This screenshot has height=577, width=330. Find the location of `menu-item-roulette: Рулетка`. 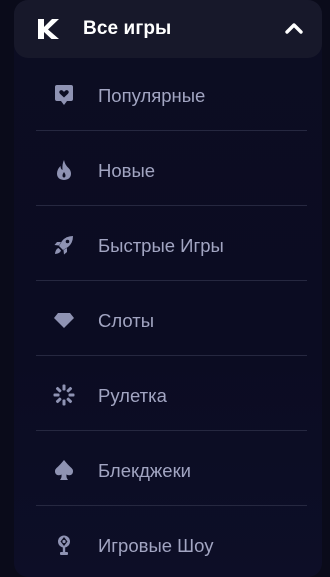

menu-item-roulette: Рулетка is located at coordinates (171, 395).